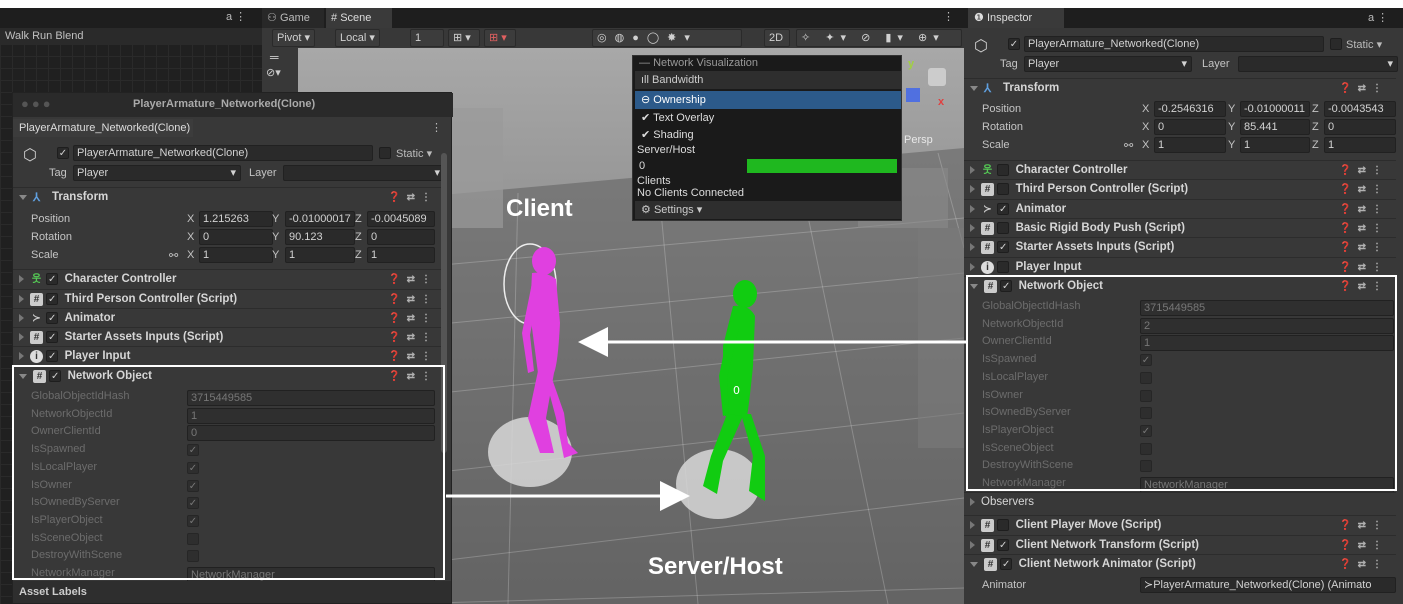 The height and width of the screenshot is (604, 1403). Describe the element at coordinates (320, 237) in the screenshot. I see `left-rot-y: 90.123` at that location.